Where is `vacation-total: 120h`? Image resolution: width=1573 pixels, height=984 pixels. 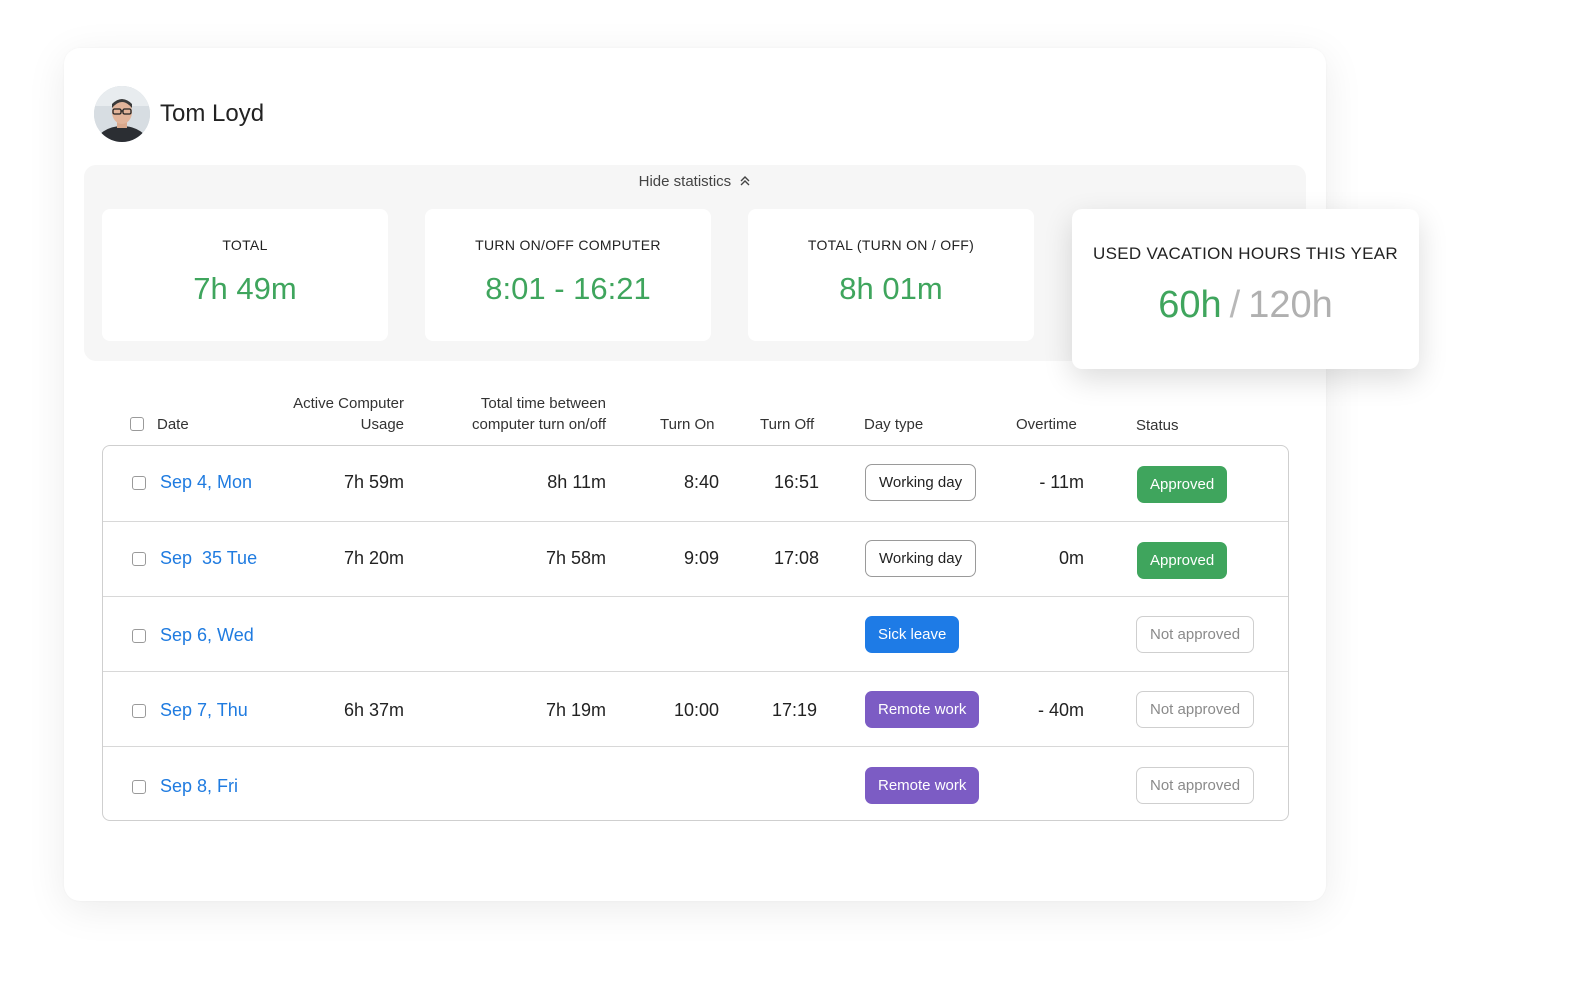 vacation-total: 120h is located at coordinates (1290, 305).